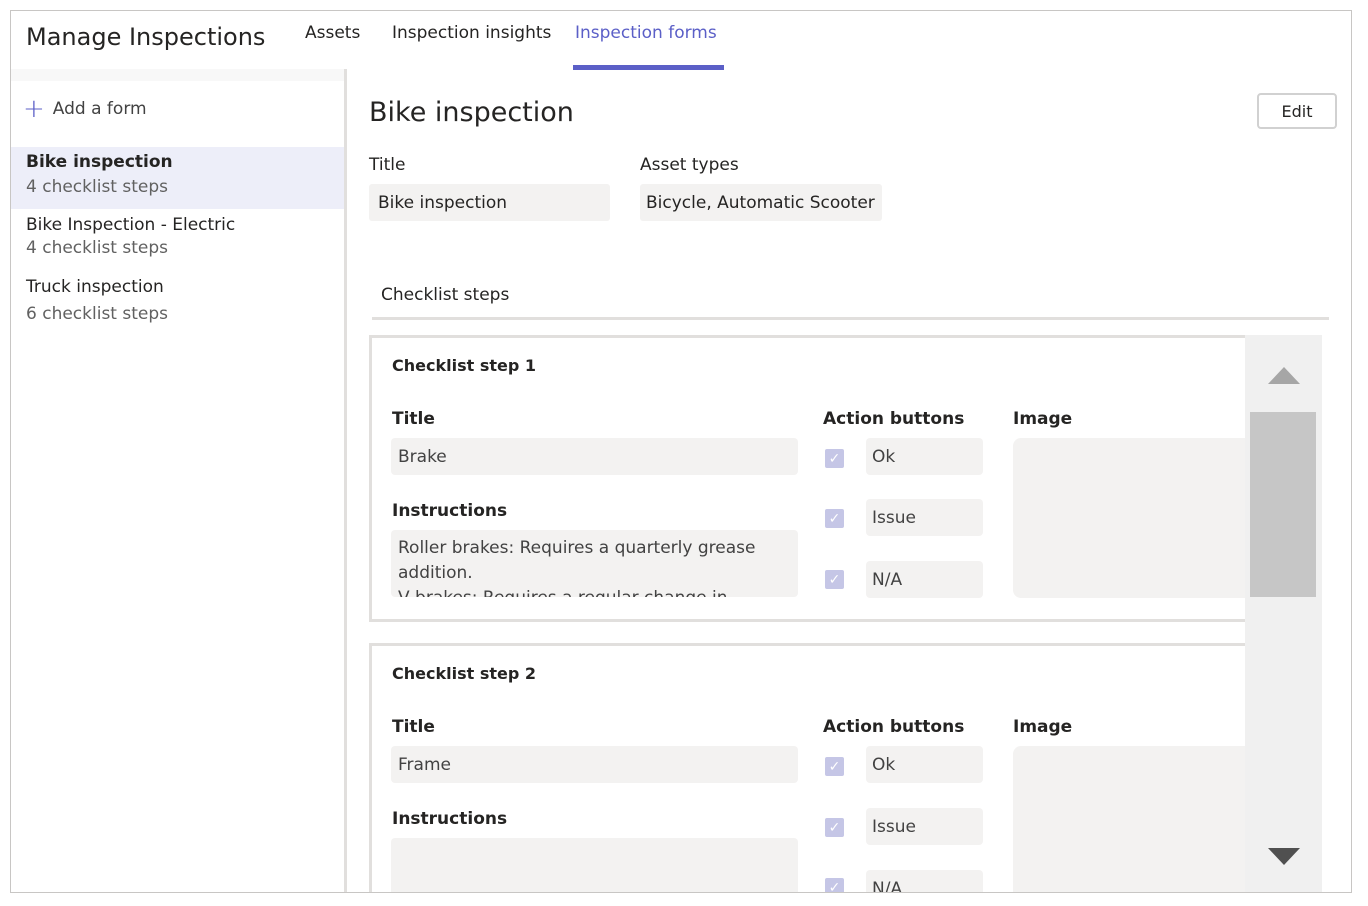  I want to click on sidebar-top-strip, so click(178, 75).